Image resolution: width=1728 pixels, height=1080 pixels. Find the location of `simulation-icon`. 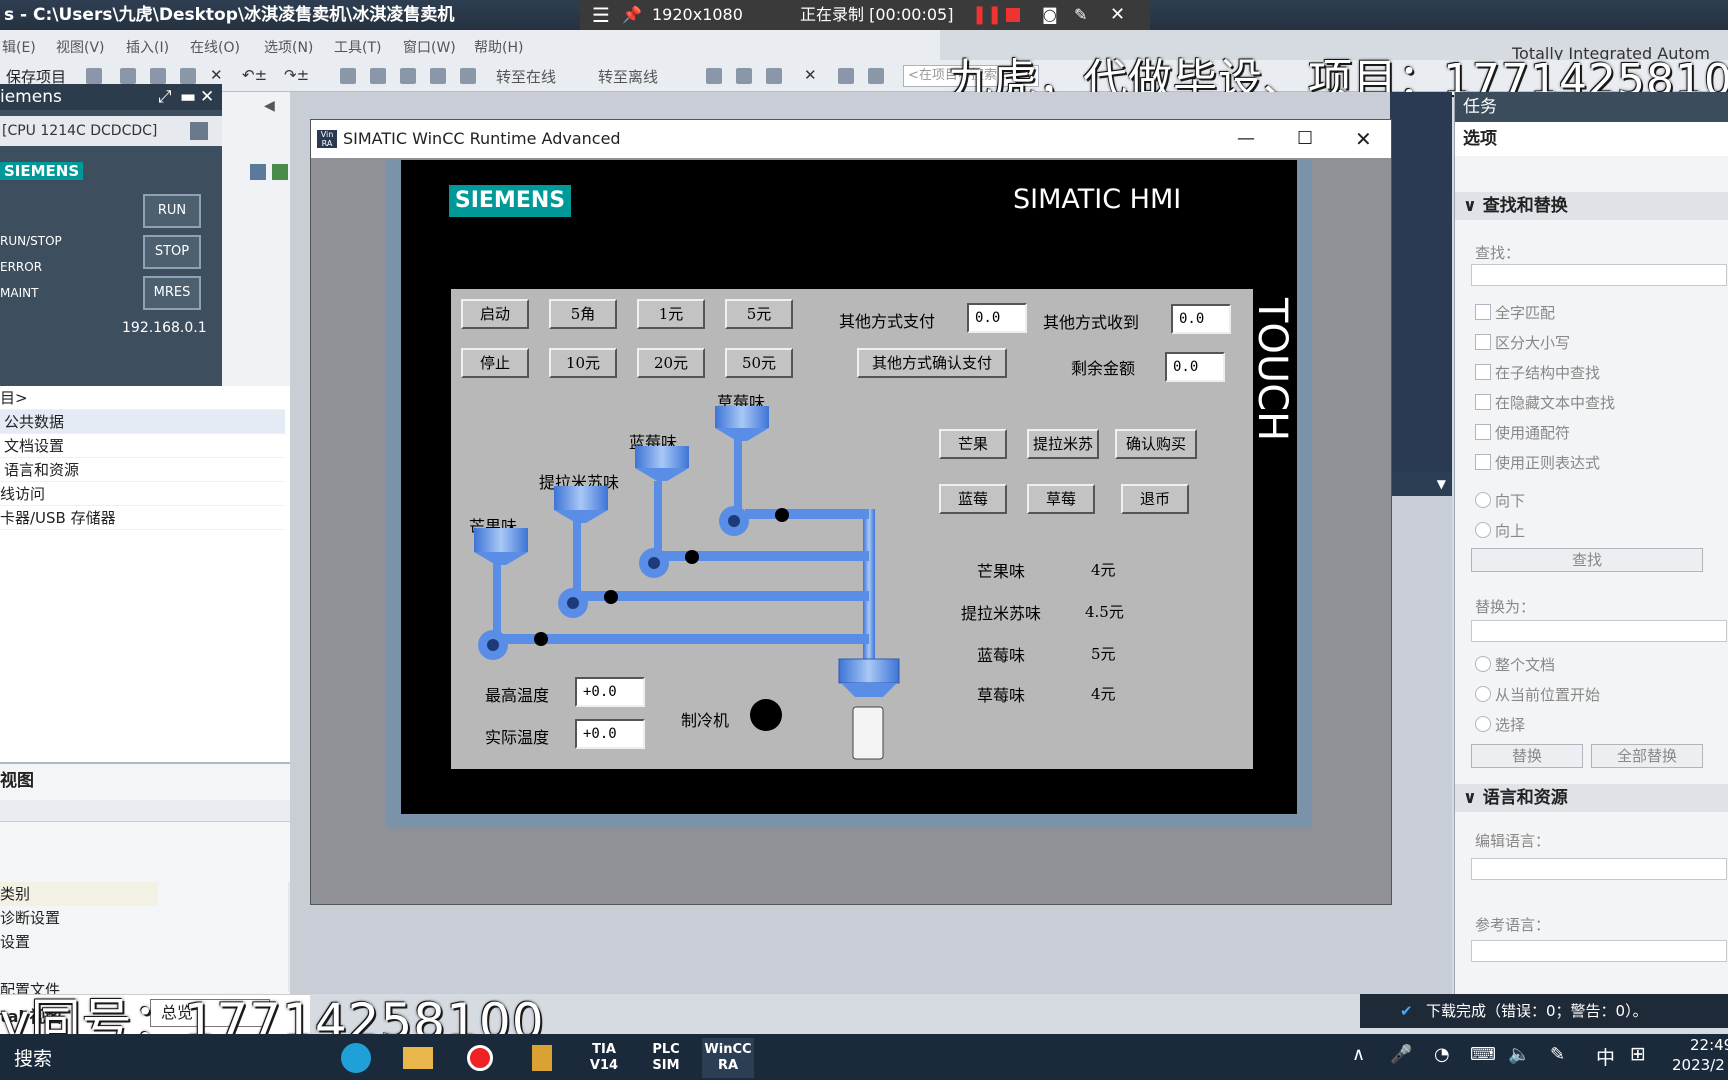

simulation-icon is located at coordinates (438, 76).